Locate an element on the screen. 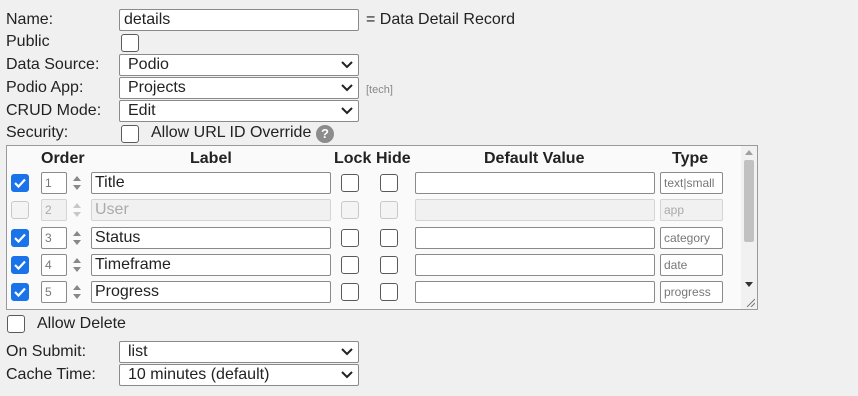  row-order-input: 1 is located at coordinates (54, 183).